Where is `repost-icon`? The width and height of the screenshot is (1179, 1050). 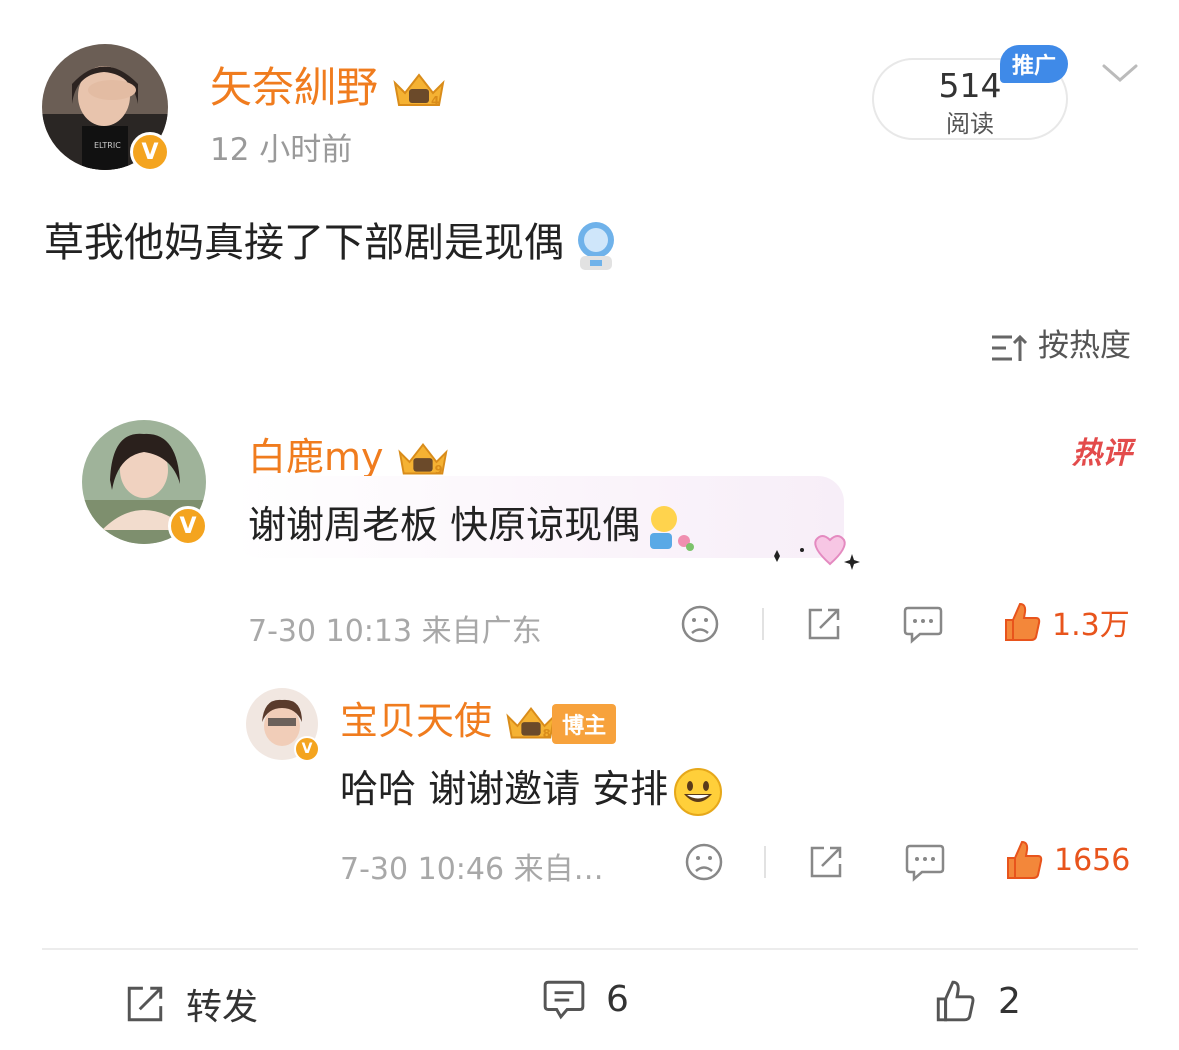
repost-icon is located at coordinates (145, 1004).